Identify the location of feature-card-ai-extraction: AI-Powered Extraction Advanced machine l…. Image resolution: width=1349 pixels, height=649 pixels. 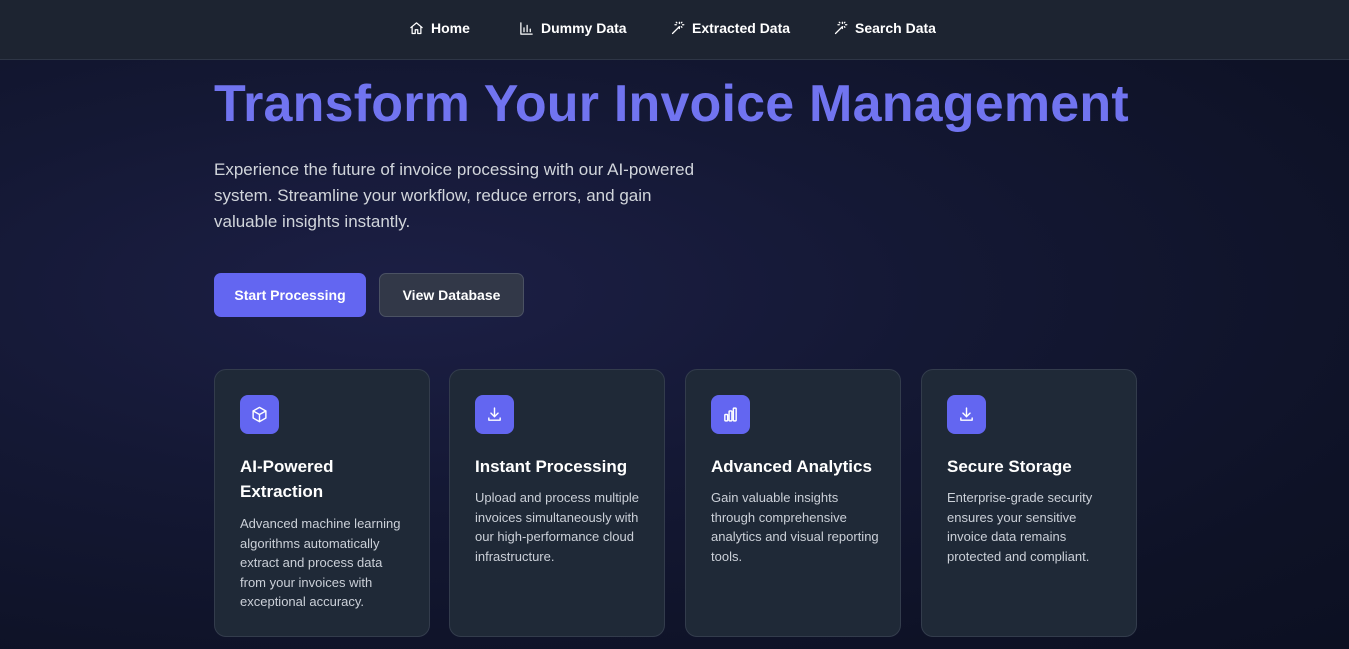
(322, 503).